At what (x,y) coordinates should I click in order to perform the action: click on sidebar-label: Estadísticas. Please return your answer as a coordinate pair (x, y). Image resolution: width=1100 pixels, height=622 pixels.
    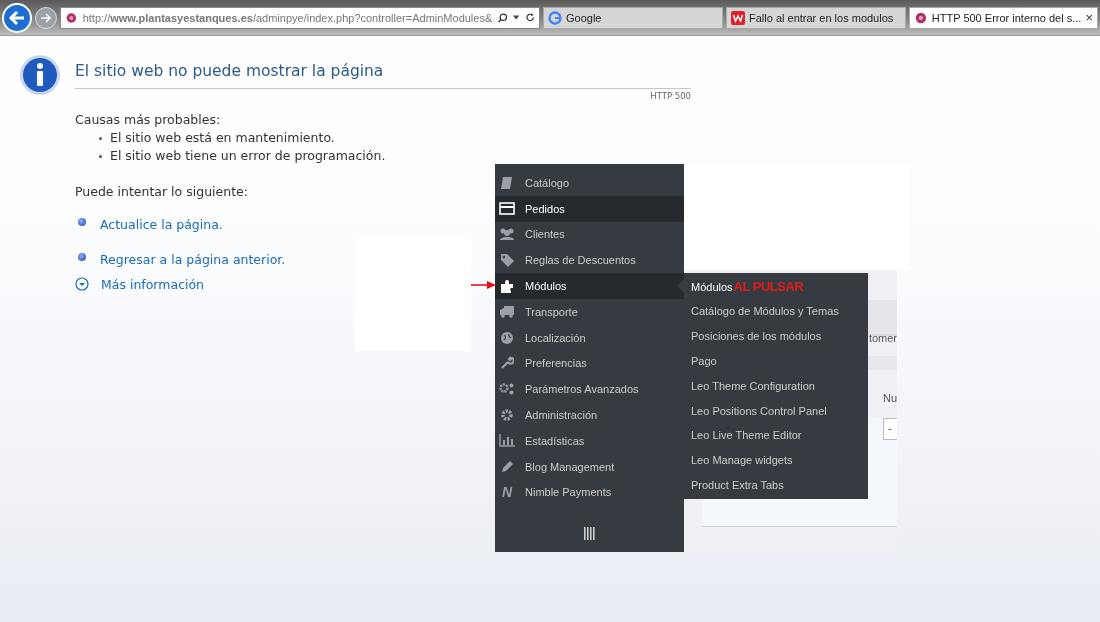
    Looking at the image, I should click on (555, 440).